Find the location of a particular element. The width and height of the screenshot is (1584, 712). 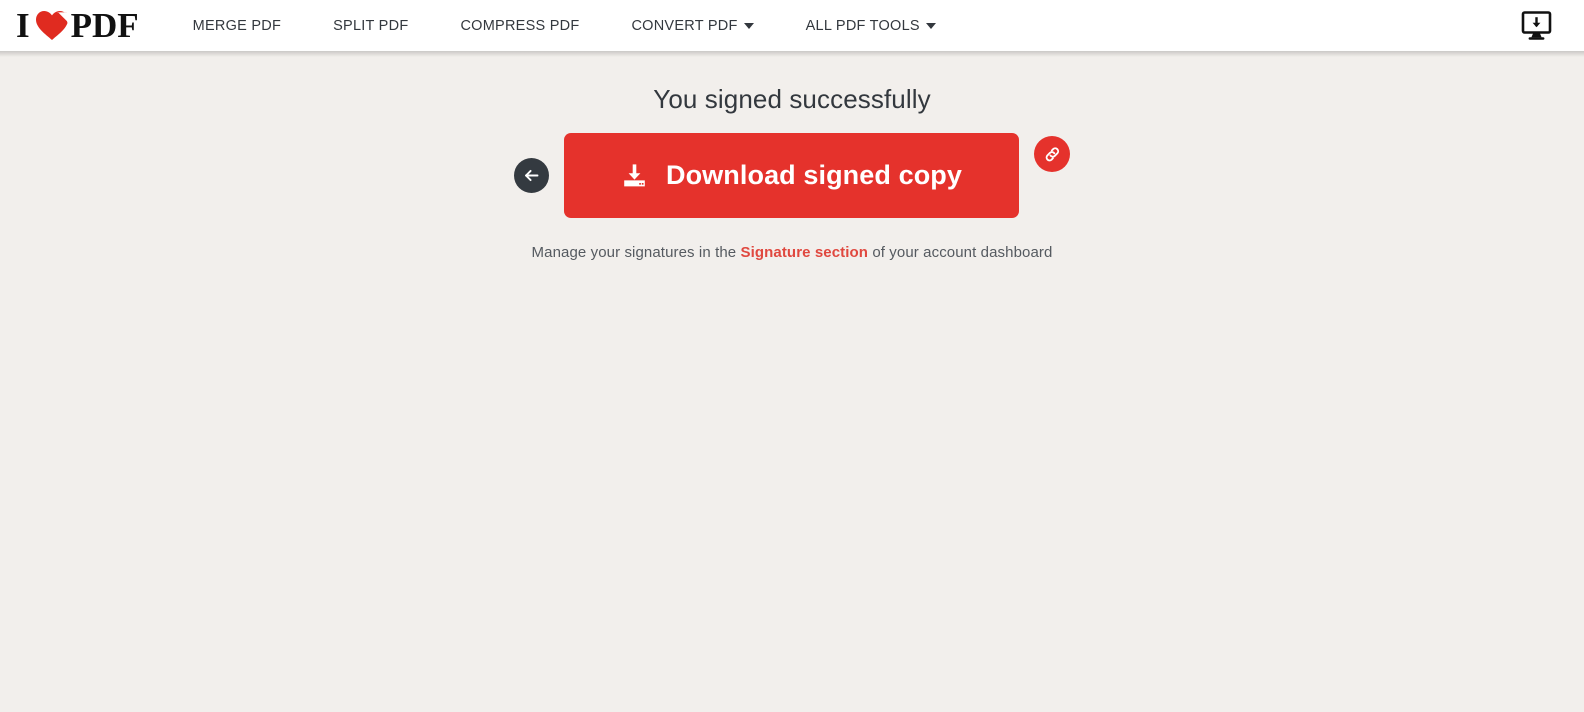

heart-page-fold-icon is located at coordinates (52, 25).